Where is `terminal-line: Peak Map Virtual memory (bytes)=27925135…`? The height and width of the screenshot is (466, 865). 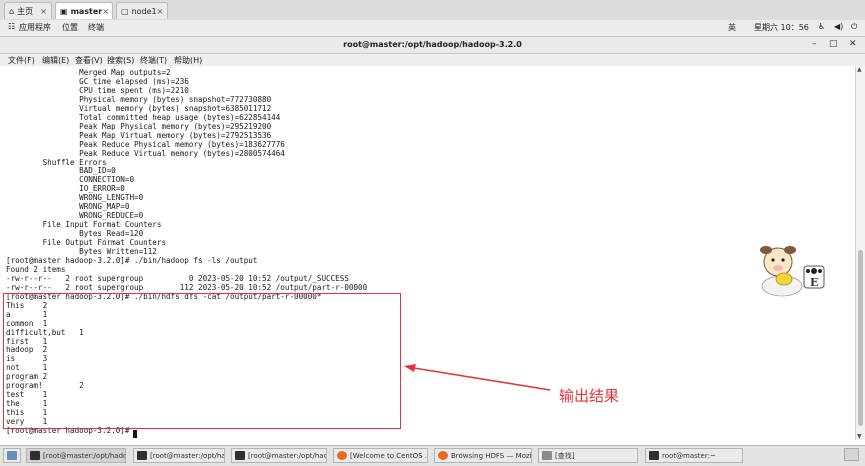
terminal-line: Peak Map Virtual memory (bytes)=27925135… is located at coordinates (139, 135).